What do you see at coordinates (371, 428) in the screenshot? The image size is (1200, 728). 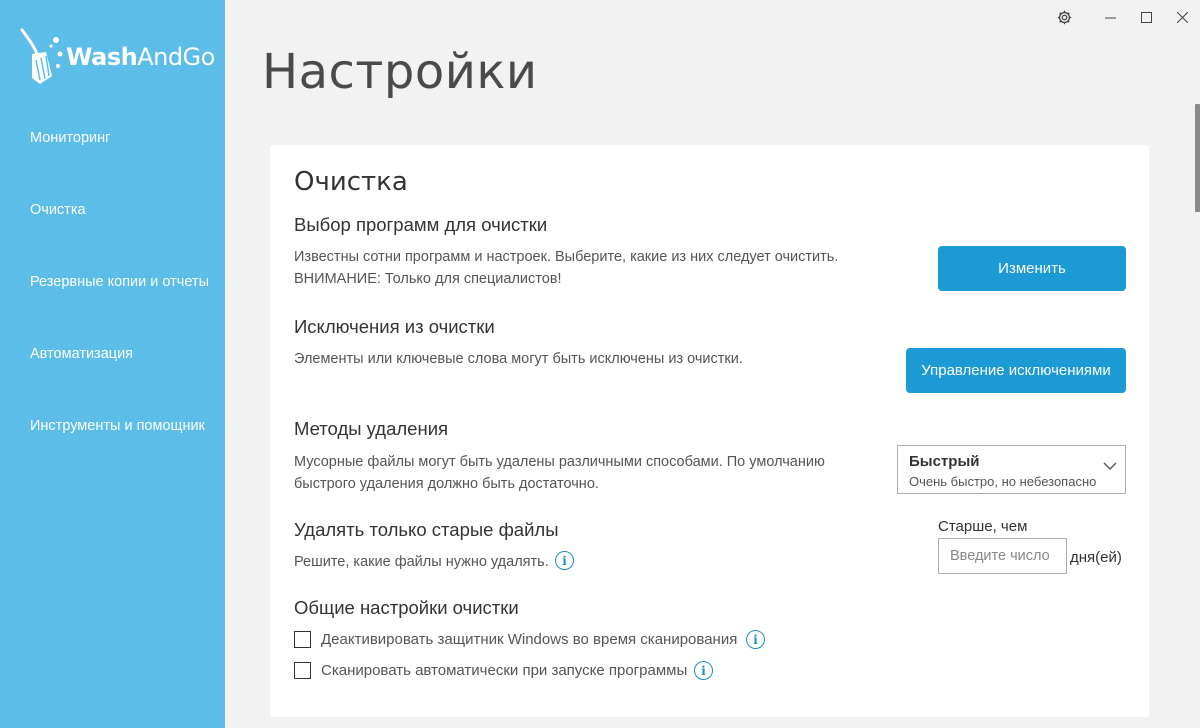 I see `deletion-methods-title: Методы удаления` at bounding box center [371, 428].